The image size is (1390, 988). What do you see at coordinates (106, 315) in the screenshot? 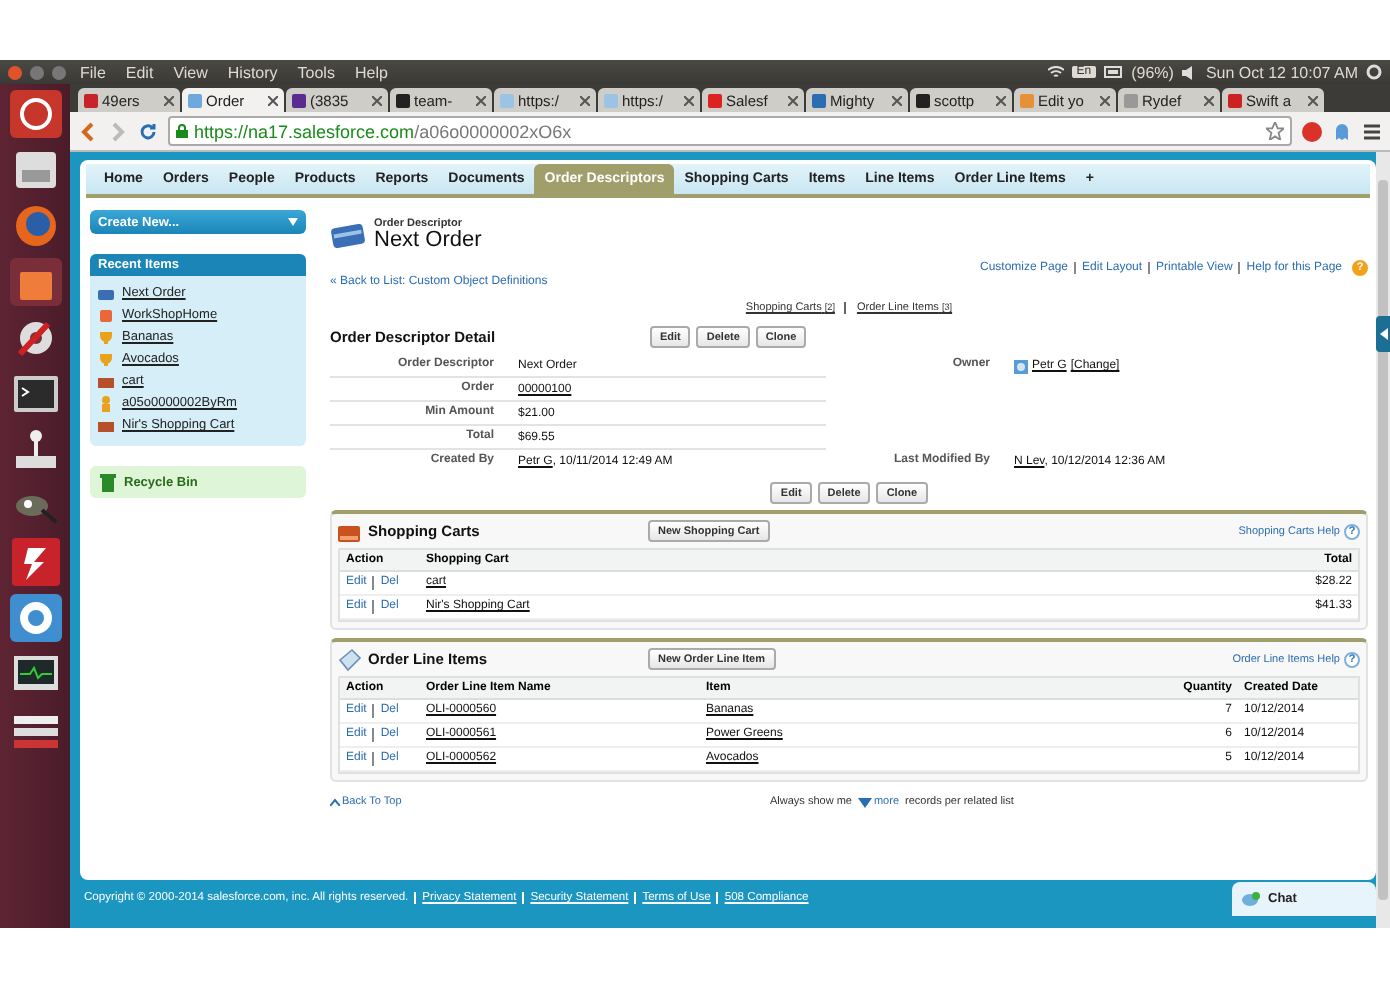
I see `cube-icon` at bounding box center [106, 315].